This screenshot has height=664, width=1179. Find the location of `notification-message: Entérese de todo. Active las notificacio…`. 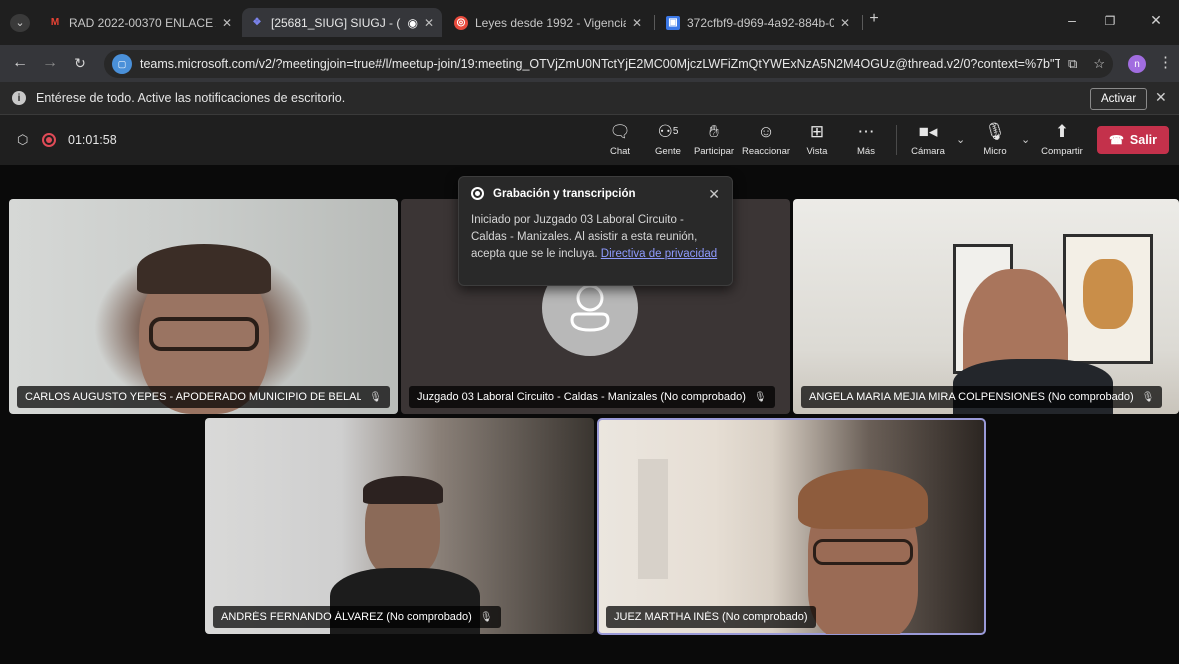

notification-message: Entérese de todo. Active las notificacio… is located at coordinates (191, 98).